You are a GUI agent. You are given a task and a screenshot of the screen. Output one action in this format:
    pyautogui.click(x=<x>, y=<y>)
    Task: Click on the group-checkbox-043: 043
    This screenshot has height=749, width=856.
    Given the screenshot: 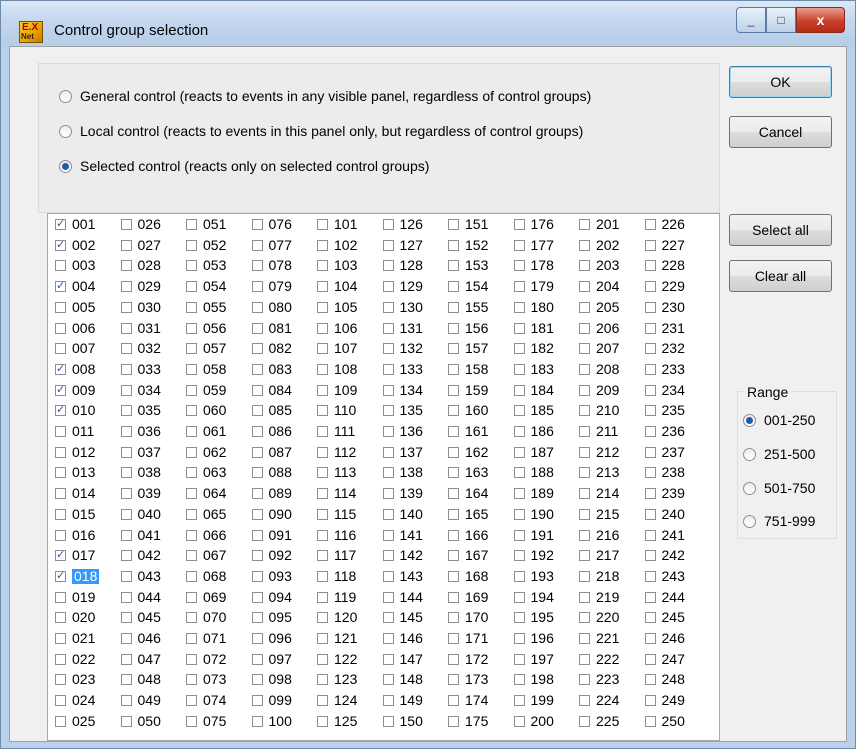 What is the action you would take?
    pyautogui.click(x=140, y=576)
    